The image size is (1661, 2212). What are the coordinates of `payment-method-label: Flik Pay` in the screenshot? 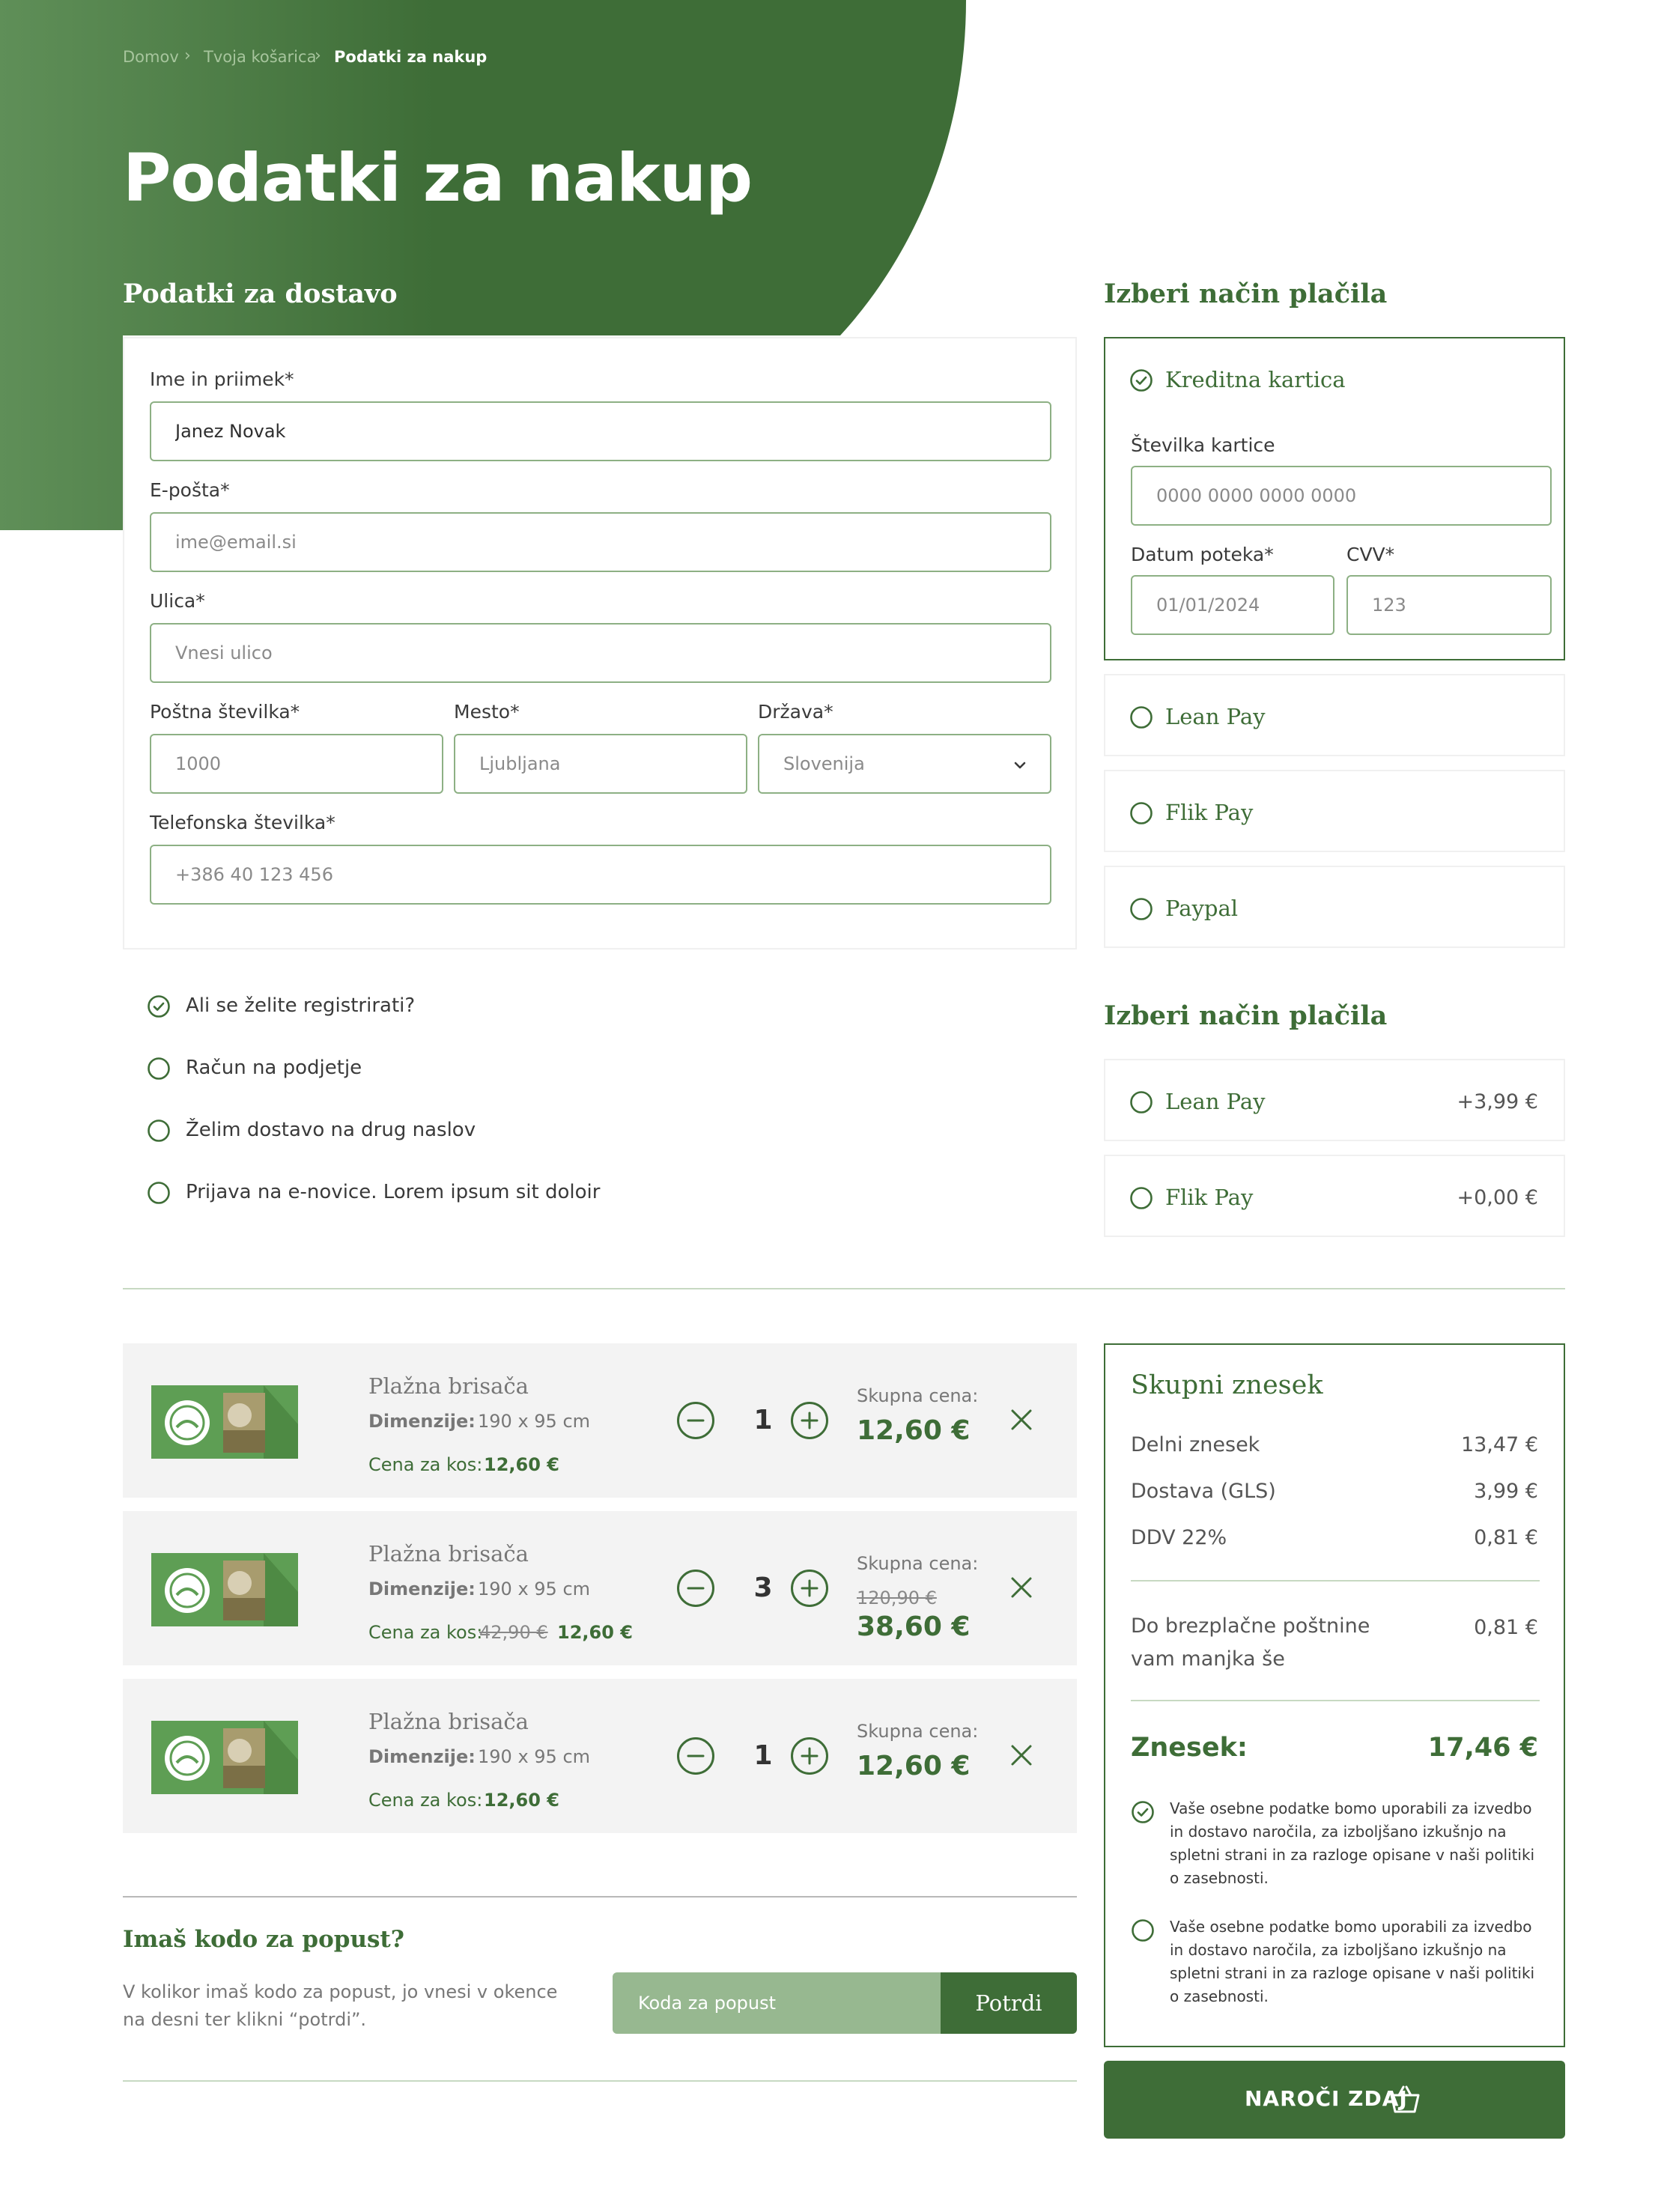 It's located at (1209, 812).